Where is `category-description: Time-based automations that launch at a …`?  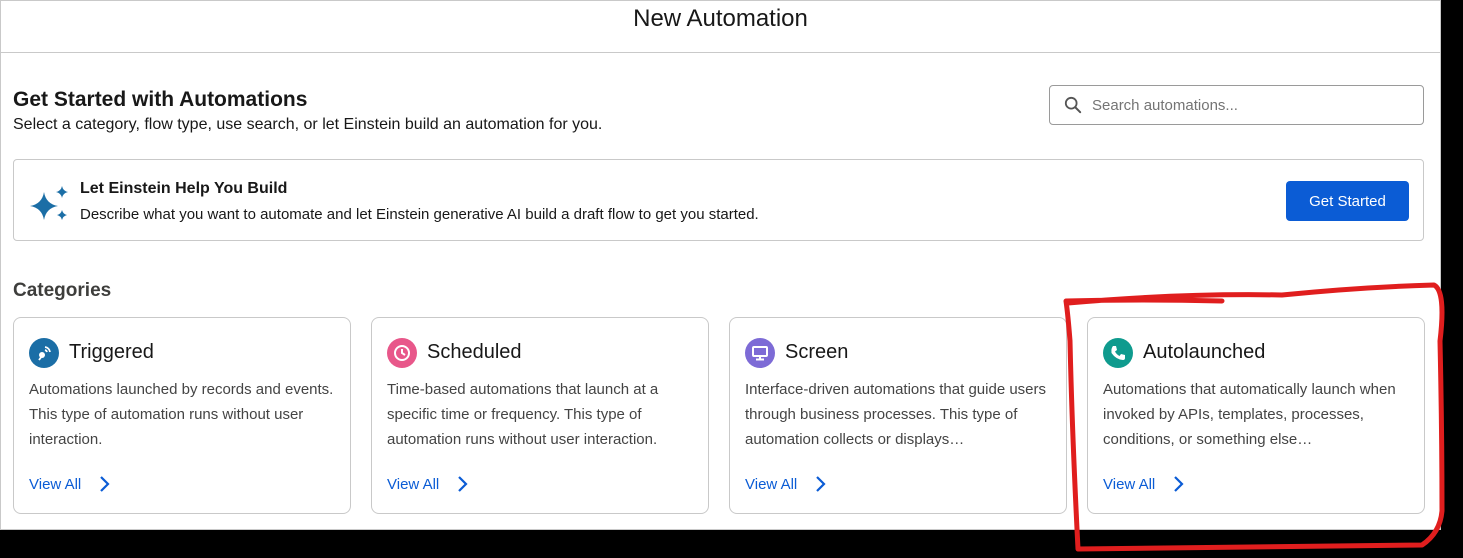
category-description: Time-based automations that launch at a … is located at coordinates (523, 414).